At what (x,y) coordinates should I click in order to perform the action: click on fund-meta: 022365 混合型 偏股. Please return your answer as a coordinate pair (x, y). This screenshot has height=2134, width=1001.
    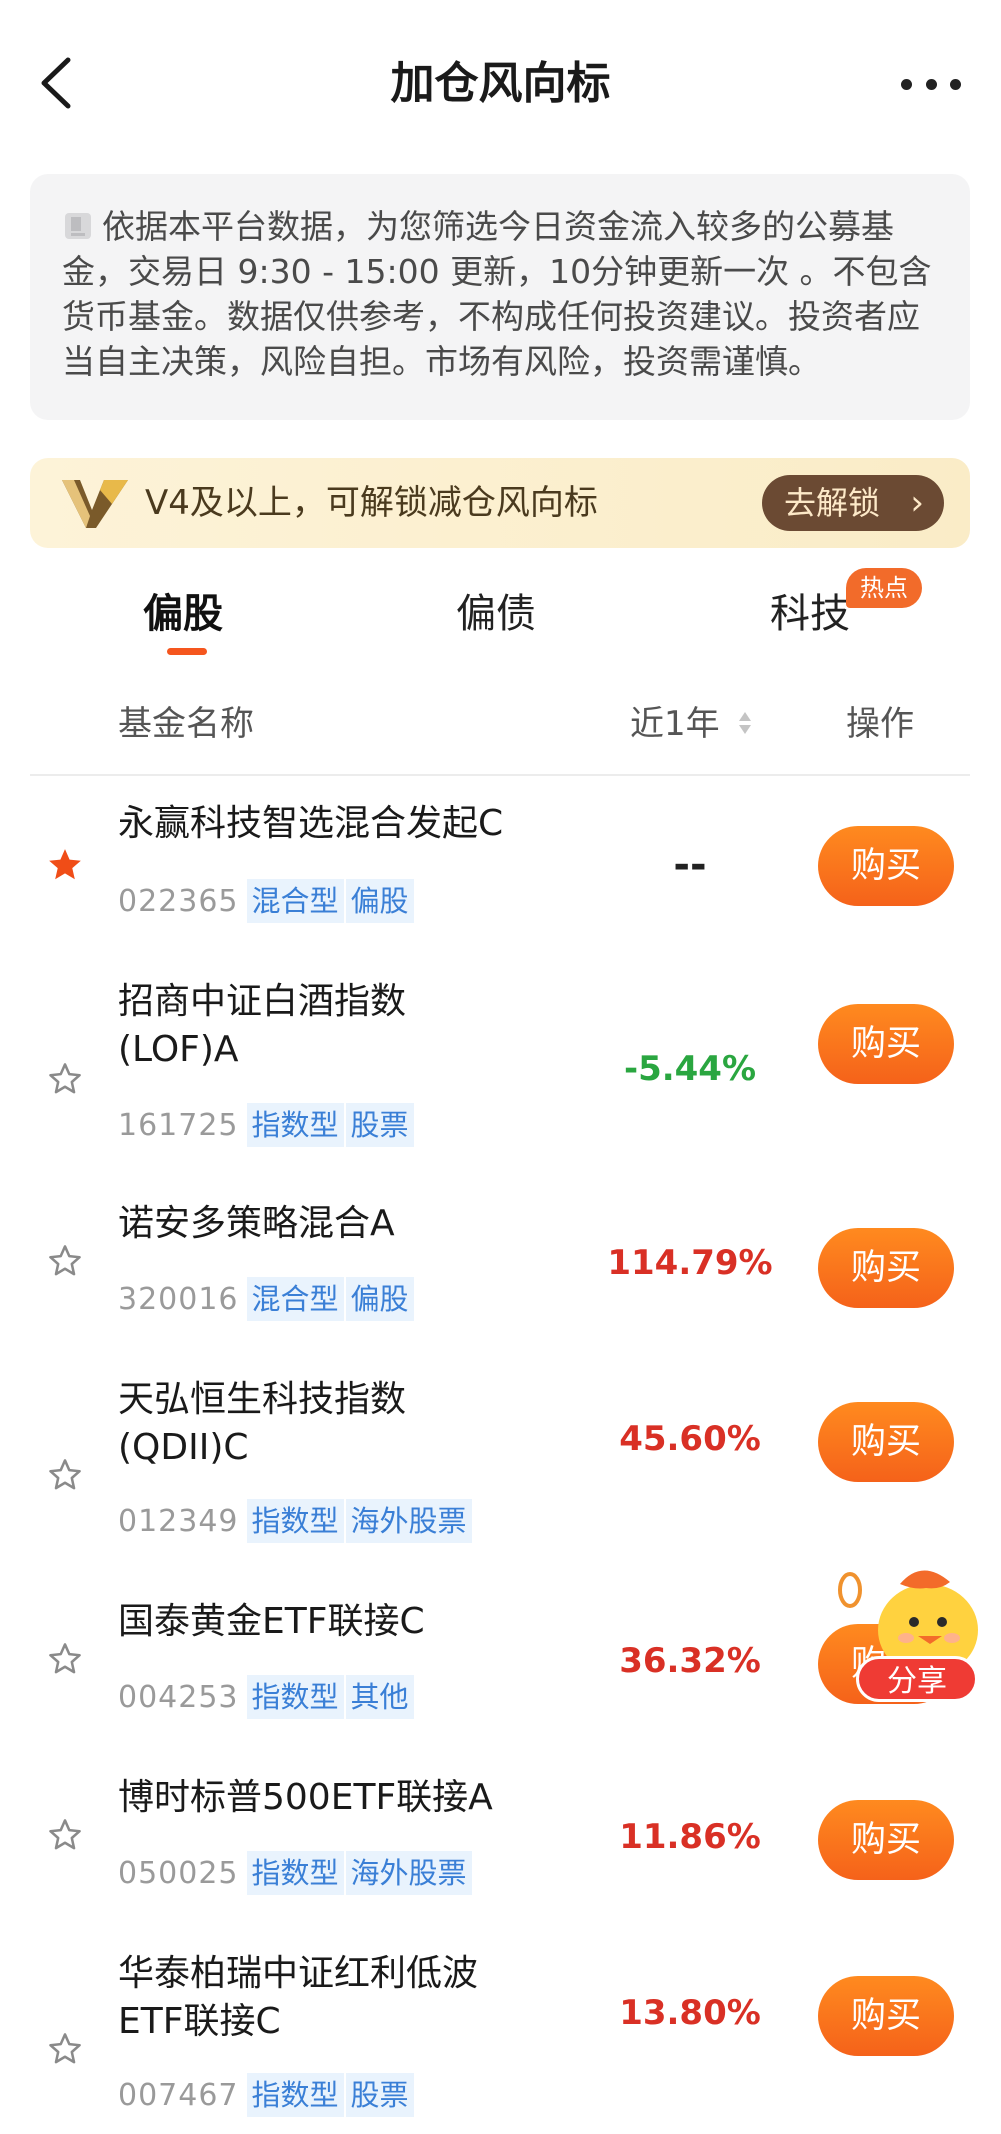
    Looking at the image, I should click on (267, 901).